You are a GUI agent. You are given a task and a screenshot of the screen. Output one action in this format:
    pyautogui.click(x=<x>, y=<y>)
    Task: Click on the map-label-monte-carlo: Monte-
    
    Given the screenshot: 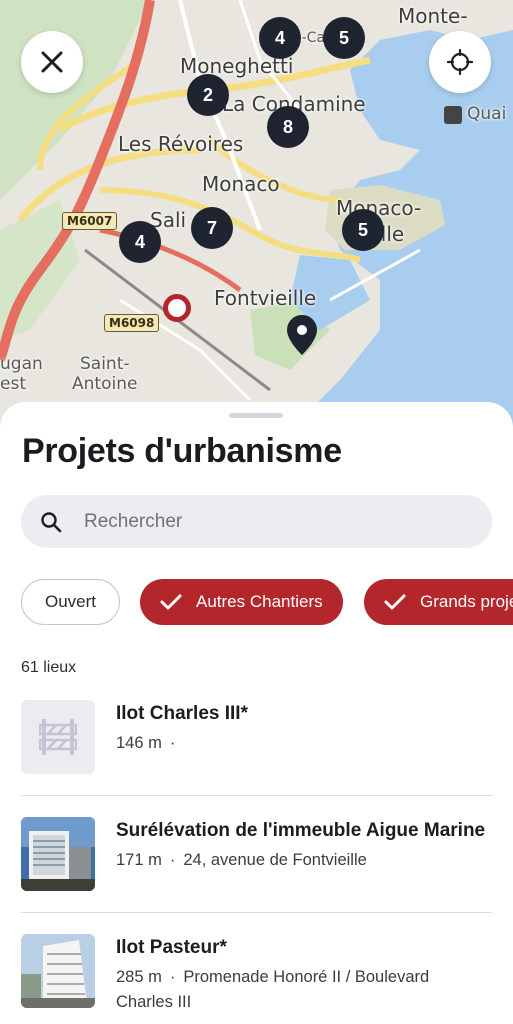 What is the action you would take?
    pyautogui.click(x=433, y=16)
    